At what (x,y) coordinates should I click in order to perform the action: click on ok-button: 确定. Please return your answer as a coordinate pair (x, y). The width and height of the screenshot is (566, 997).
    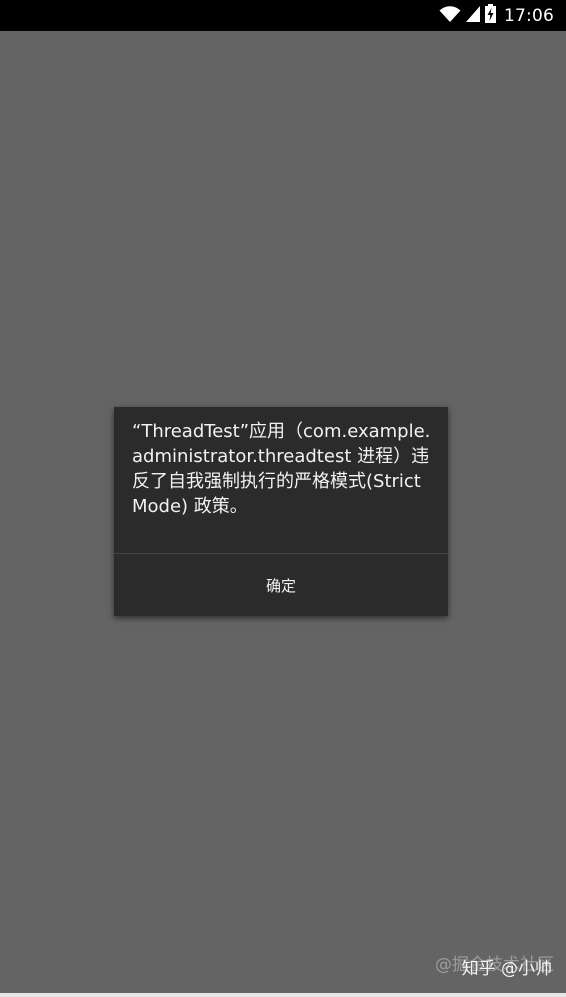
    Looking at the image, I should click on (281, 585).